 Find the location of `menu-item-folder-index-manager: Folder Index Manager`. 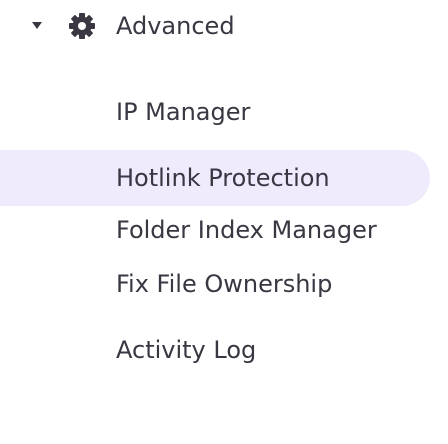

menu-item-folder-index-manager: Folder Index Manager is located at coordinates (215, 230).